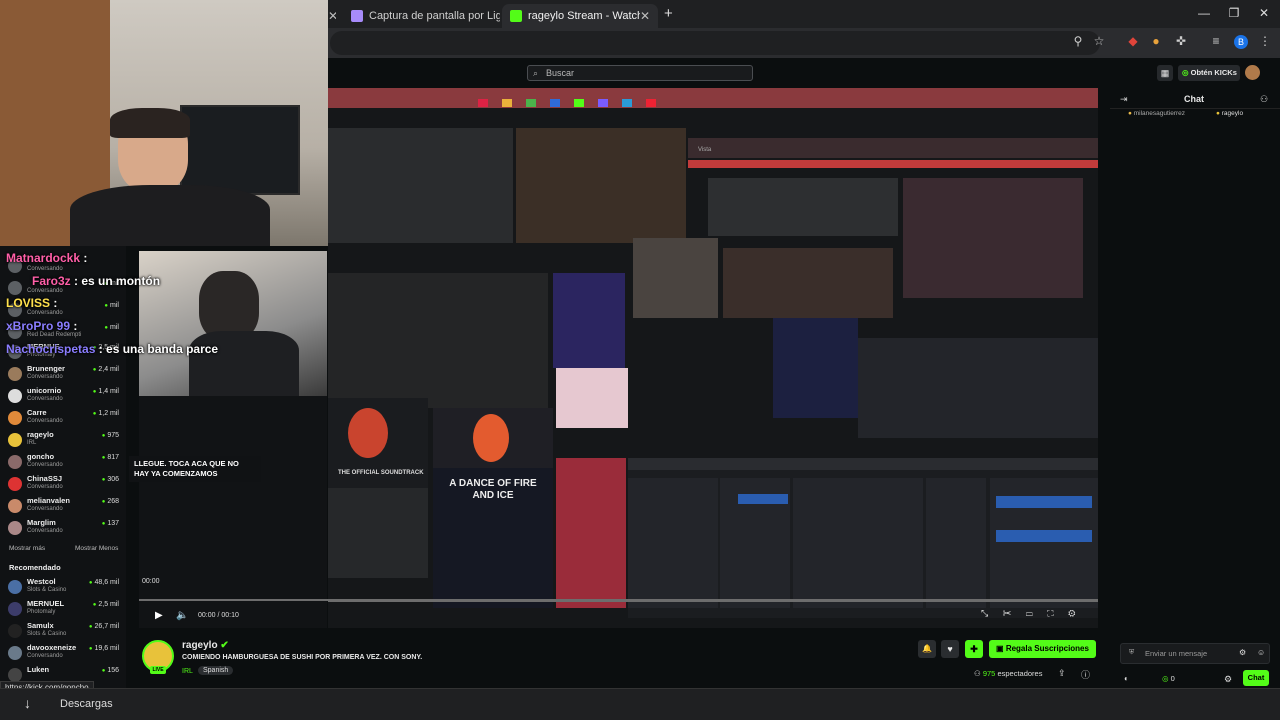  What do you see at coordinates (1265, 41) in the screenshot?
I see `browser-menu-icon: ⋮` at bounding box center [1265, 41].